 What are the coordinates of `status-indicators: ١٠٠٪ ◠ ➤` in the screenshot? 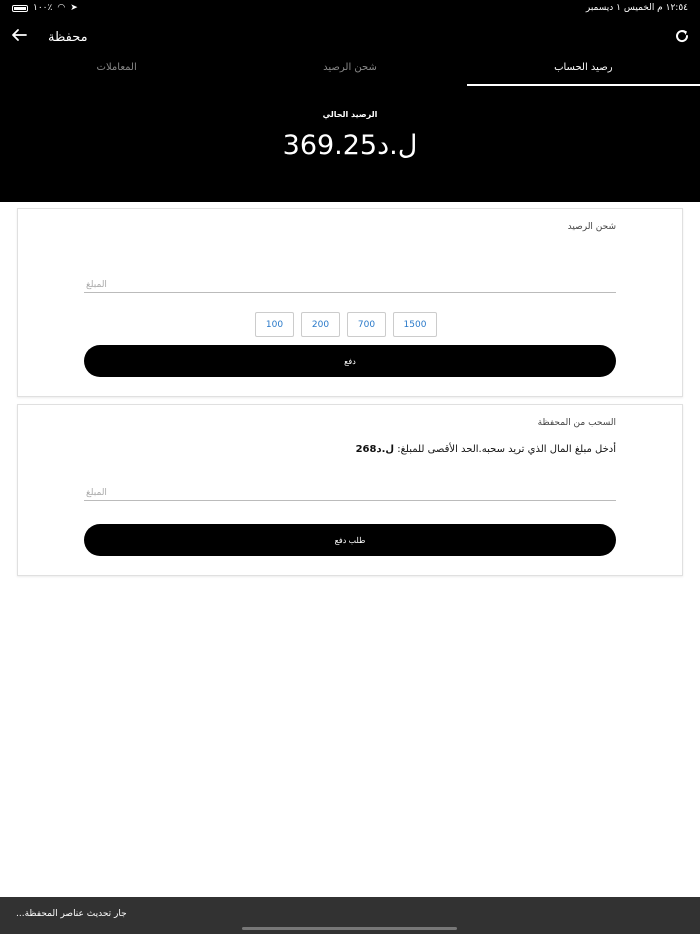 It's located at (45, 8).